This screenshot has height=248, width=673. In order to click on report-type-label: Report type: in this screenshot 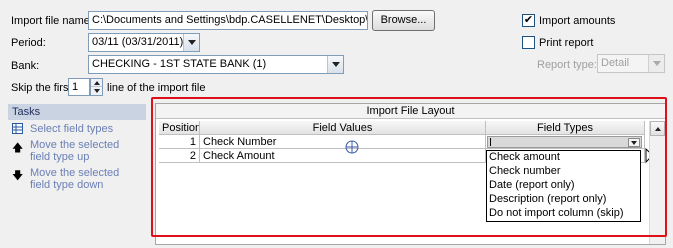, I will do `click(567, 65)`.